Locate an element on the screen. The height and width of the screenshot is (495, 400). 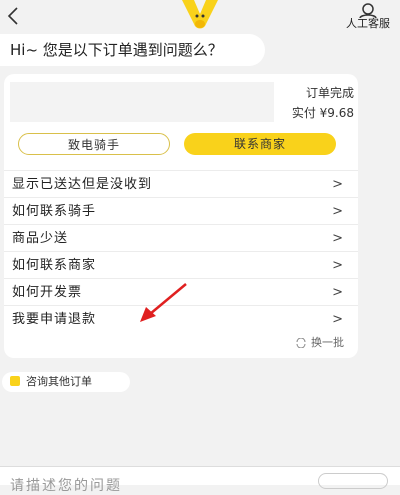
chevron-left-icon is located at coordinates (13, 16).